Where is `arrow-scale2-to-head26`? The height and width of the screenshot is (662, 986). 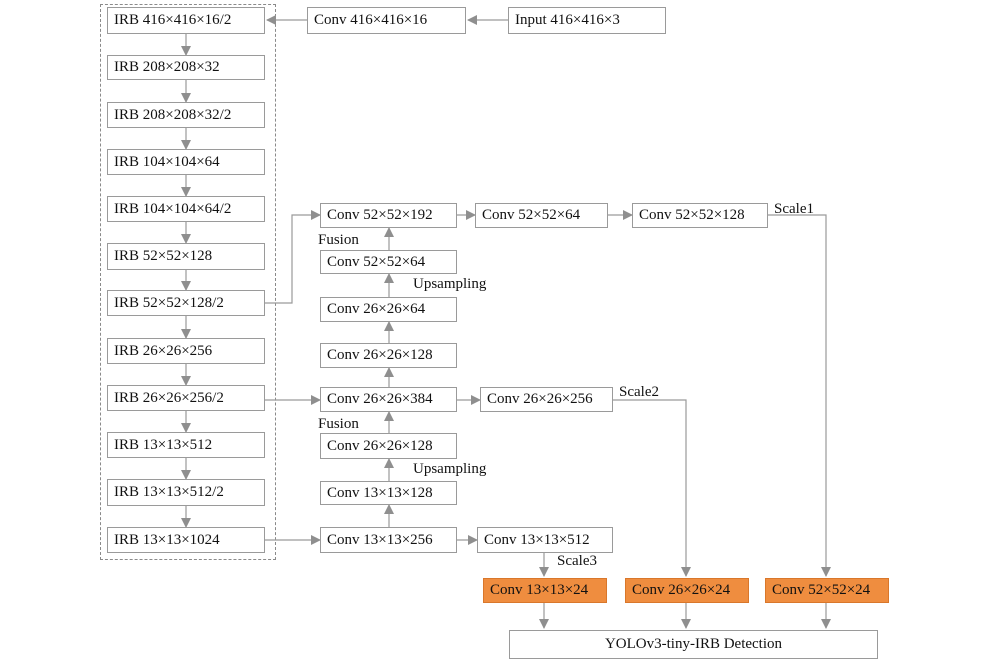 arrow-scale2-to-head26 is located at coordinates (652, 488).